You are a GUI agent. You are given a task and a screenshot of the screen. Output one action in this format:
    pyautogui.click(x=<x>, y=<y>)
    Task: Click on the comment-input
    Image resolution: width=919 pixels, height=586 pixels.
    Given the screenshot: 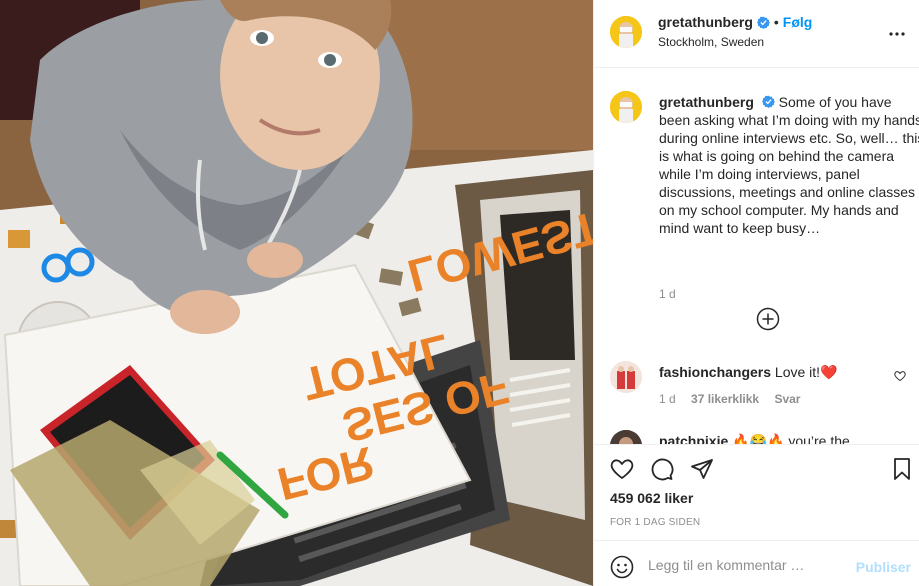 What is the action you would take?
    pyautogui.click(x=748, y=565)
    